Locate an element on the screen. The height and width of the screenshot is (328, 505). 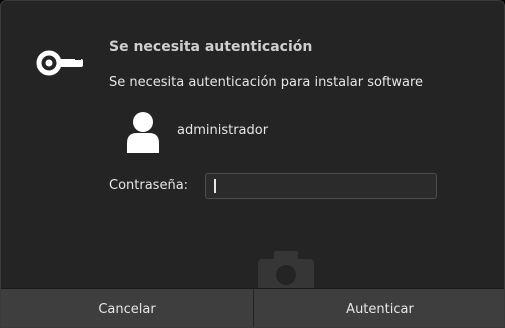
background-camera-icon is located at coordinates (286, 271).